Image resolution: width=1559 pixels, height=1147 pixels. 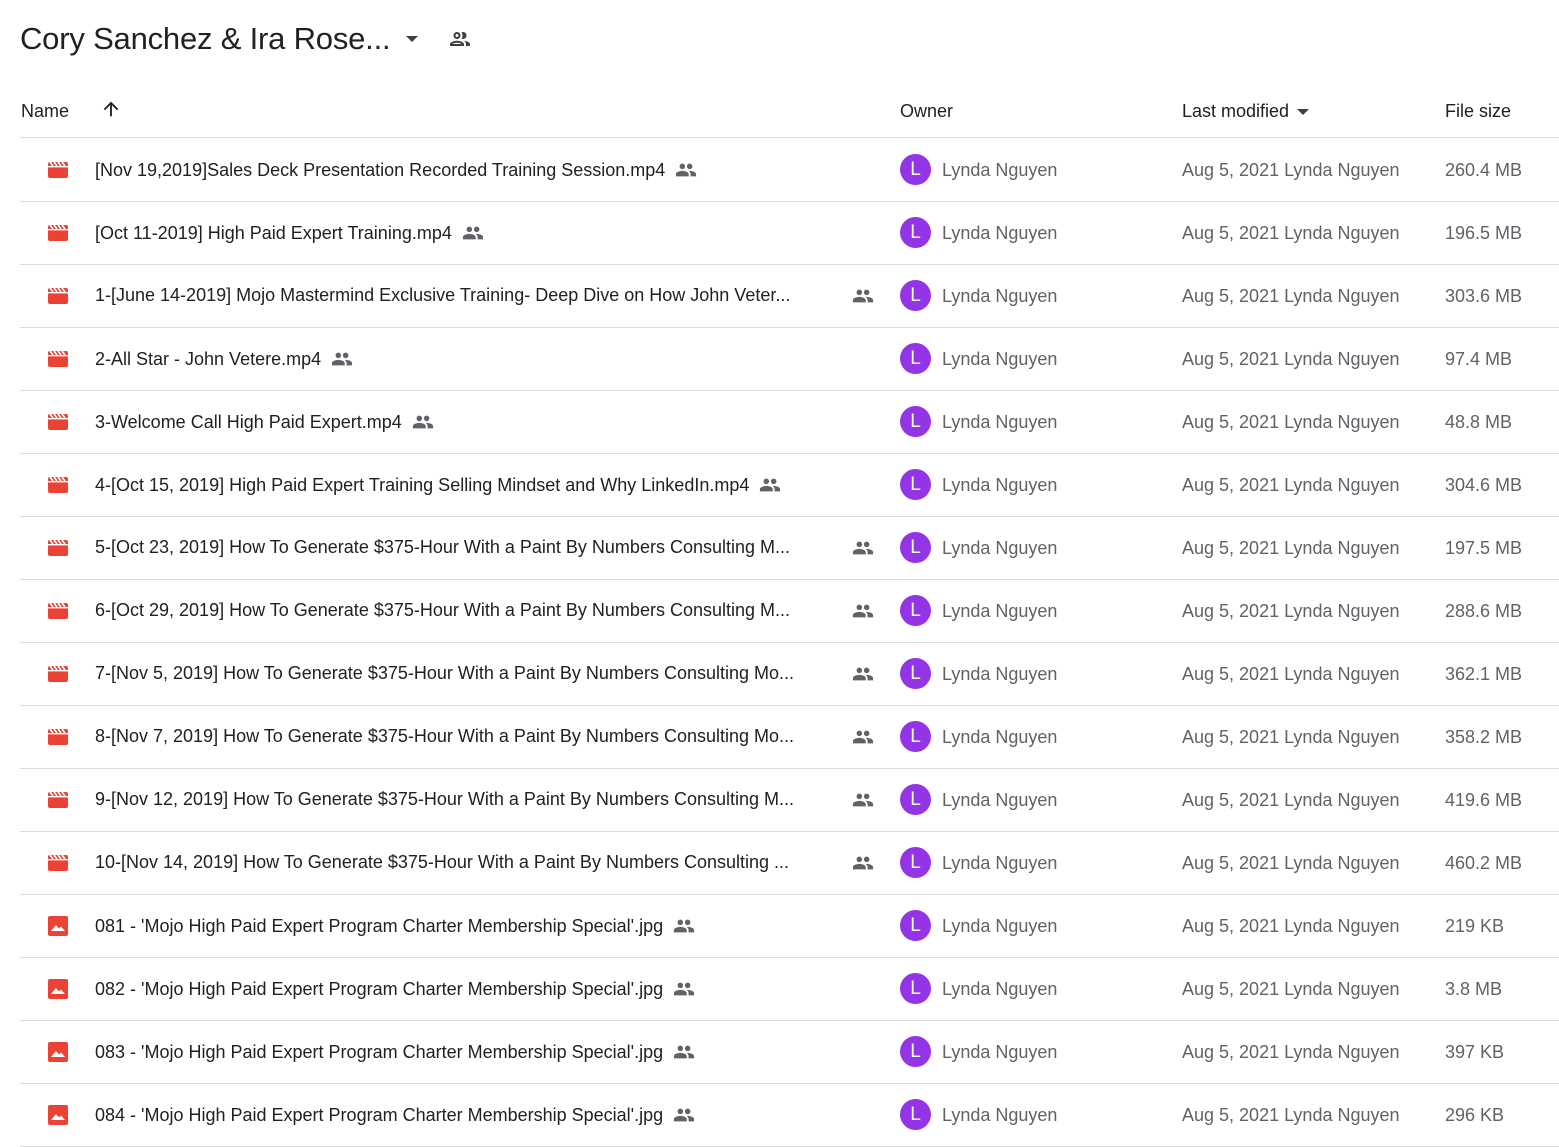 I want to click on arrow-drop-down-icon, so click(x=412, y=39).